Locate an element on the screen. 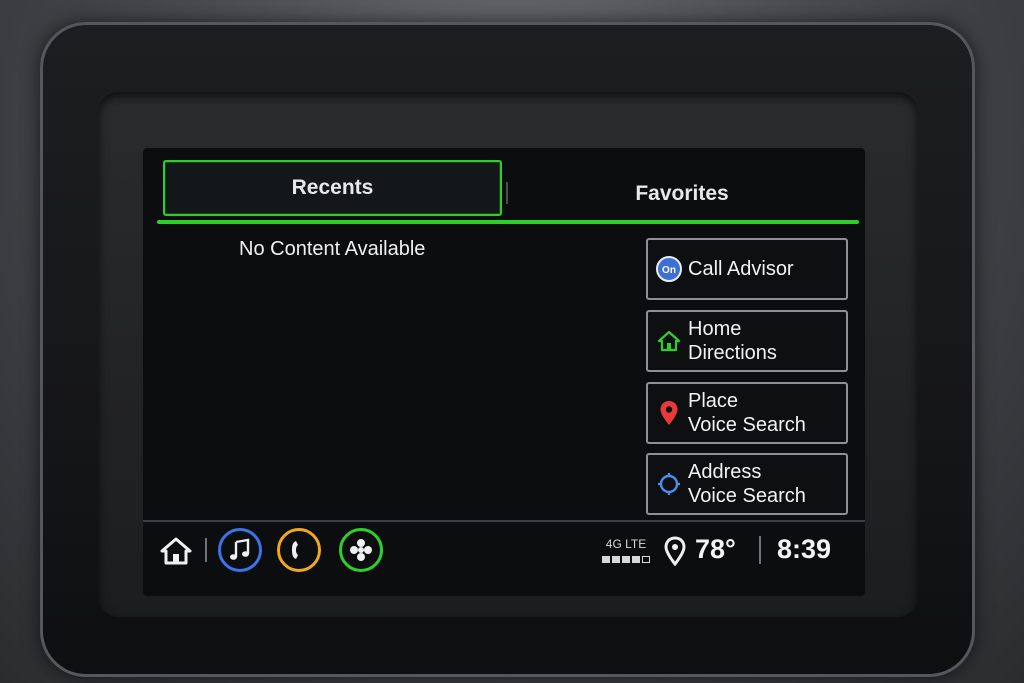 The height and width of the screenshot is (683, 1024). call-advisor-line1: Call Advisor is located at coordinates (741, 269).